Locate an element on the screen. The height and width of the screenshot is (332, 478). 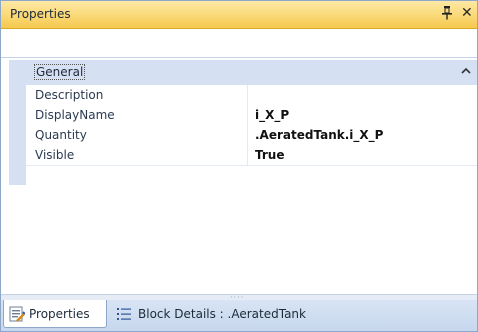
property-row-quantity: Quantity .AeratedTank.i_X_P is located at coordinates (251, 135).